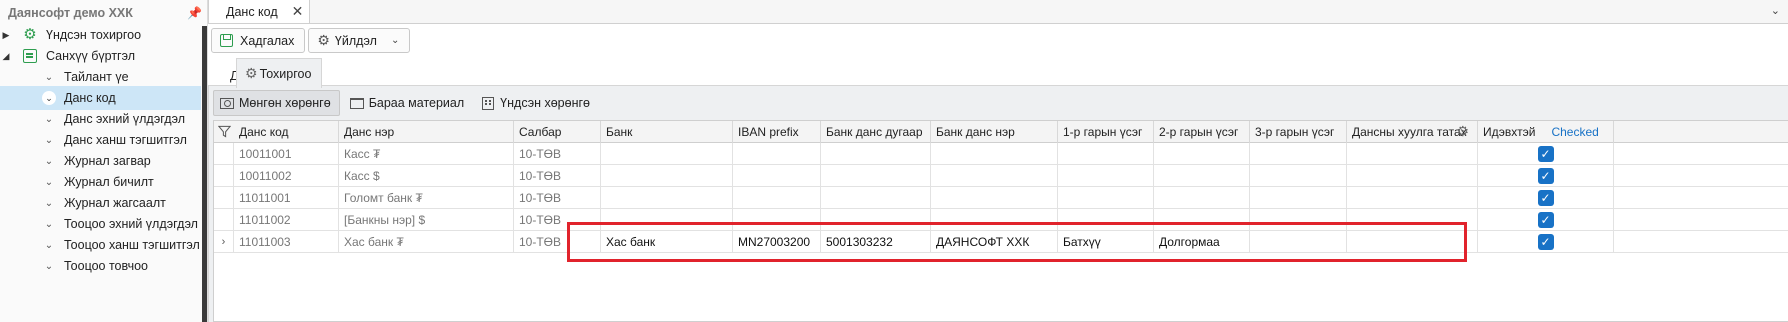  What do you see at coordinates (557, 132) in the screenshot?
I see `col-header-branch: Салбар` at bounding box center [557, 132].